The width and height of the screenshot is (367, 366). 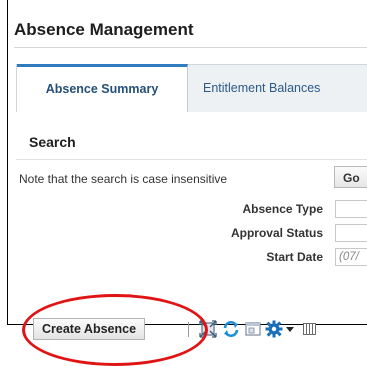 What do you see at coordinates (290, 329) in the screenshot?
I see `chevron-down-icon` at bounding box center [290, 329].